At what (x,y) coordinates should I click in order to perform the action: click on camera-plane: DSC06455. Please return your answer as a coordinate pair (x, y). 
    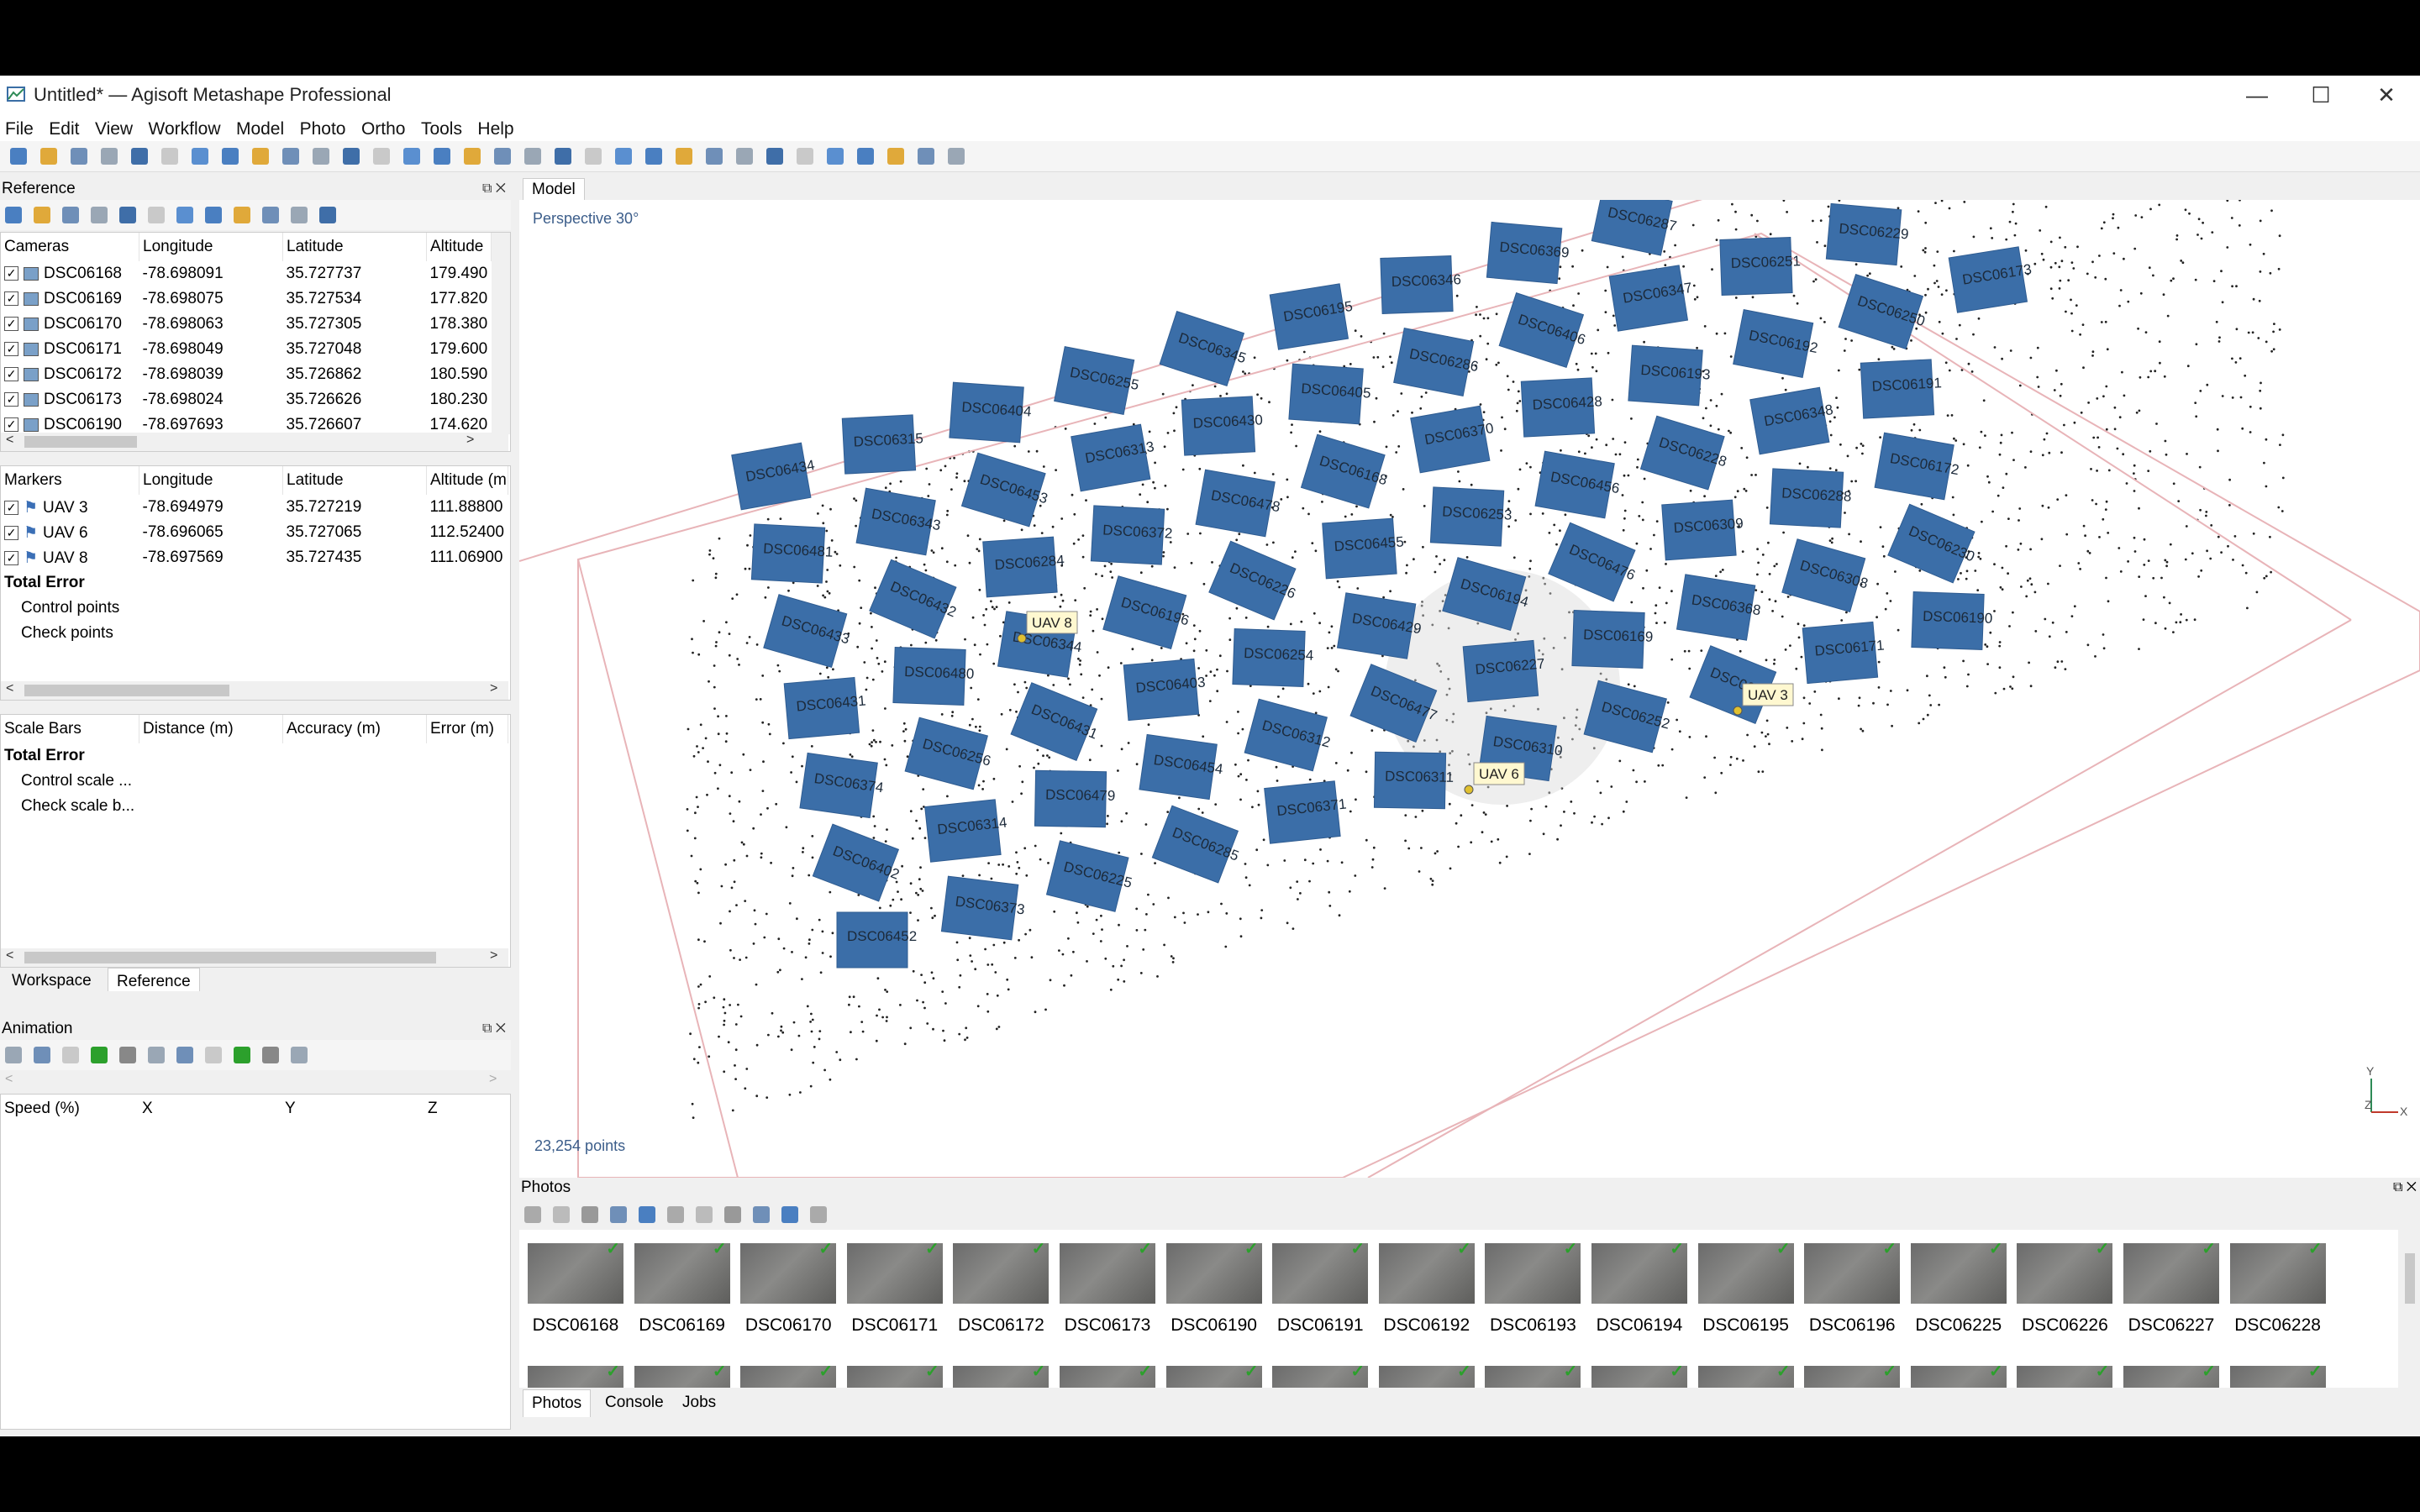
    Looking at the image, I should click on (1364, 548).